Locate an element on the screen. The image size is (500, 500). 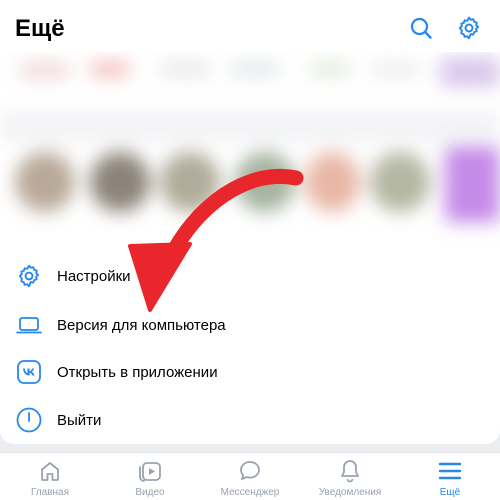
vk-logo-icon is located at coordinates (29, 372).